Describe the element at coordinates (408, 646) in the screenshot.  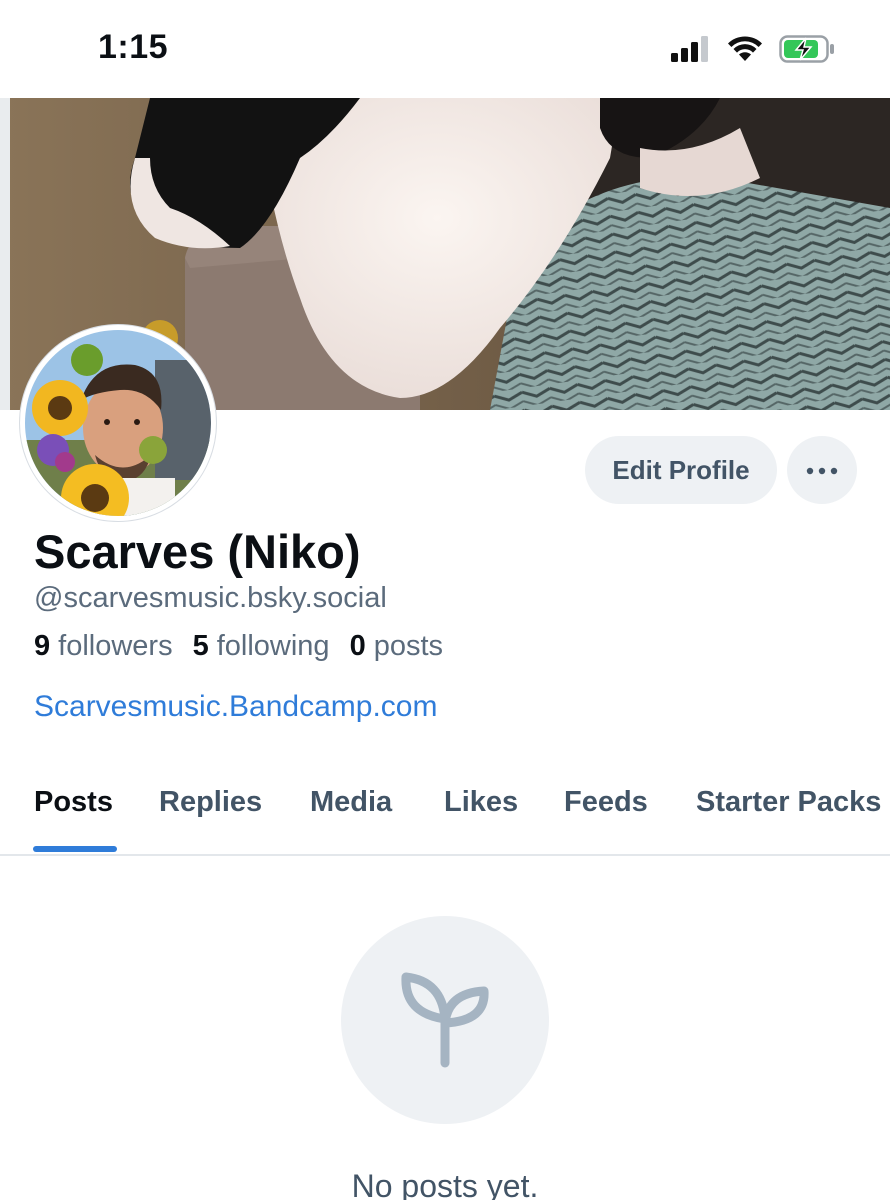
I see `posts-label: posts` at that location.